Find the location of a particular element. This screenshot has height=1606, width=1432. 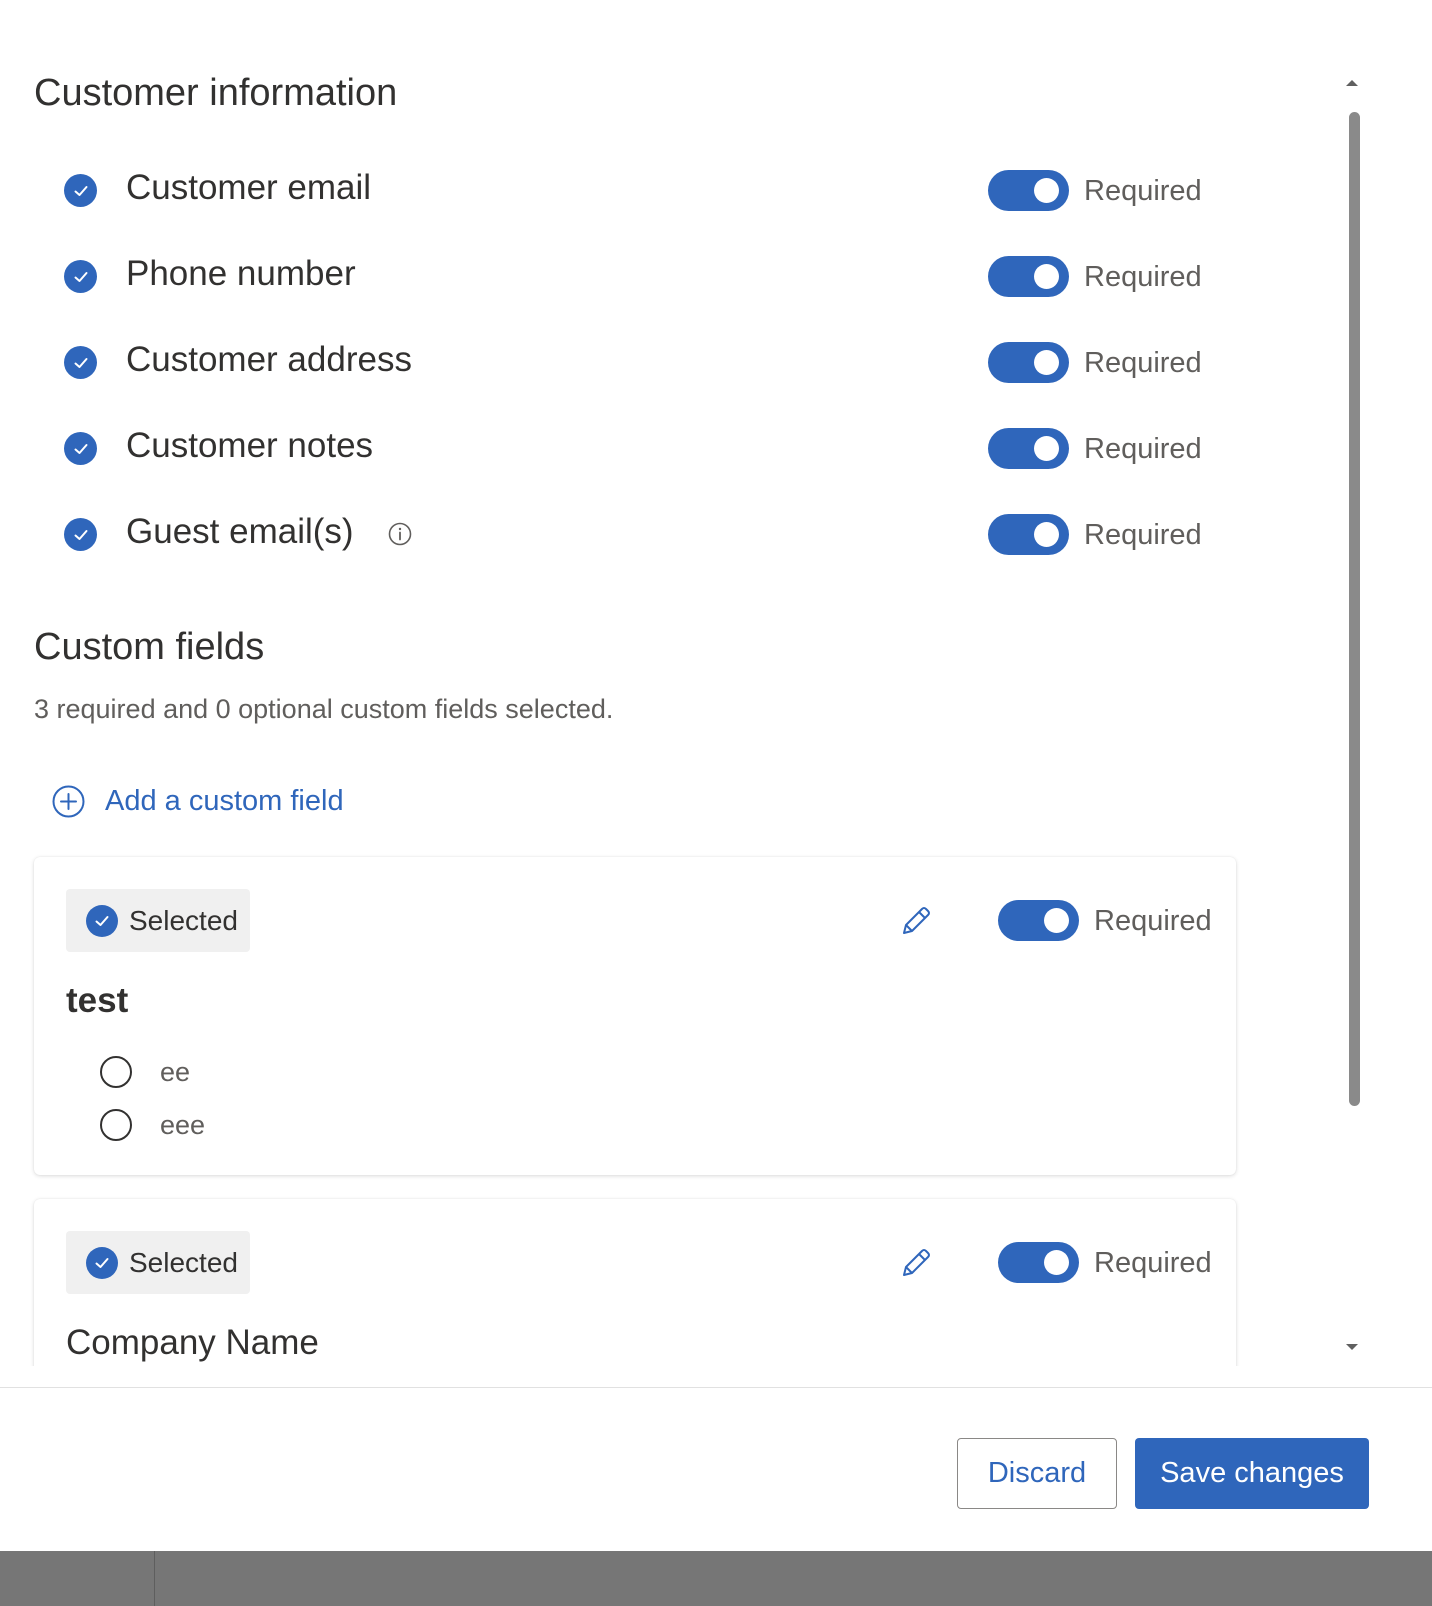

ci-row-customer-address: Customer address Required is located at coordinates (625, 362).